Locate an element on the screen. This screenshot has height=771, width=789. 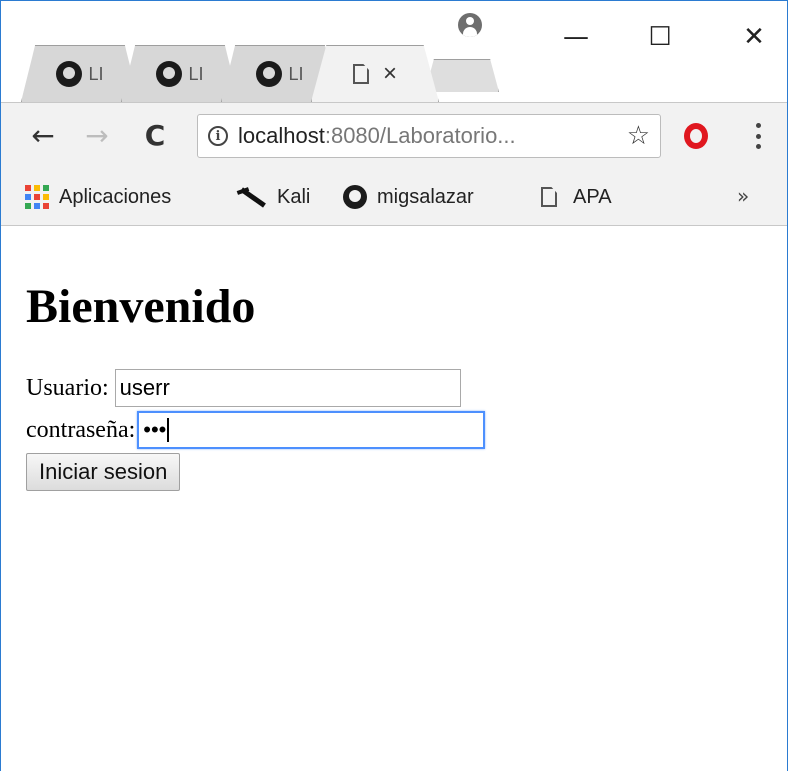
page-title: Bienvenido is located at coordinates (141, 306).